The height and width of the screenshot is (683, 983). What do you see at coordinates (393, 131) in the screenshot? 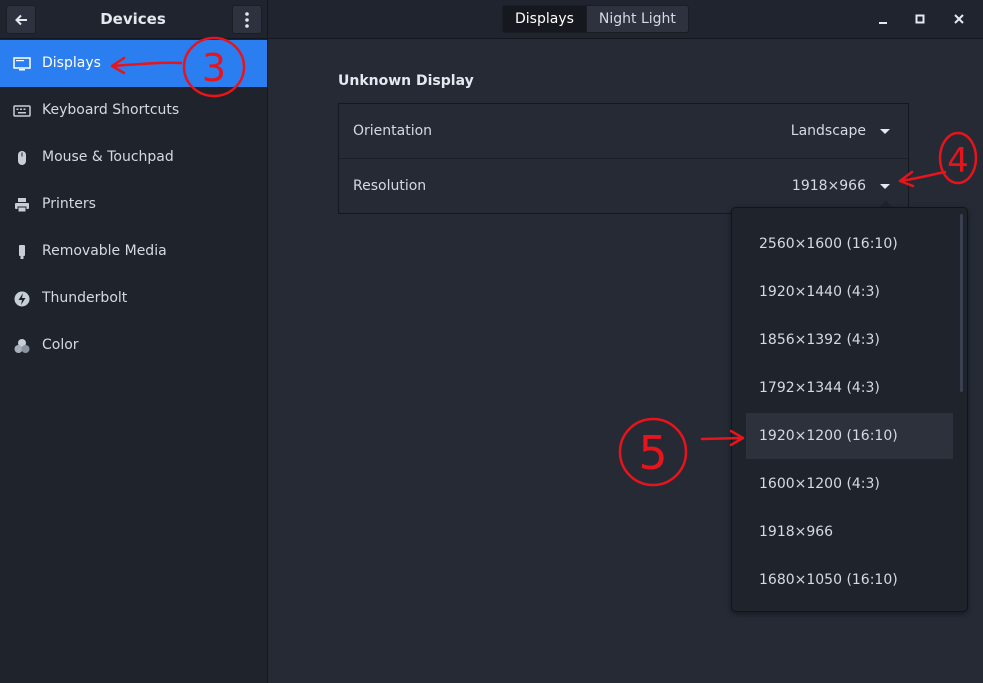
I see `orientation-label: Orientation` at bounding box center [393, 131].